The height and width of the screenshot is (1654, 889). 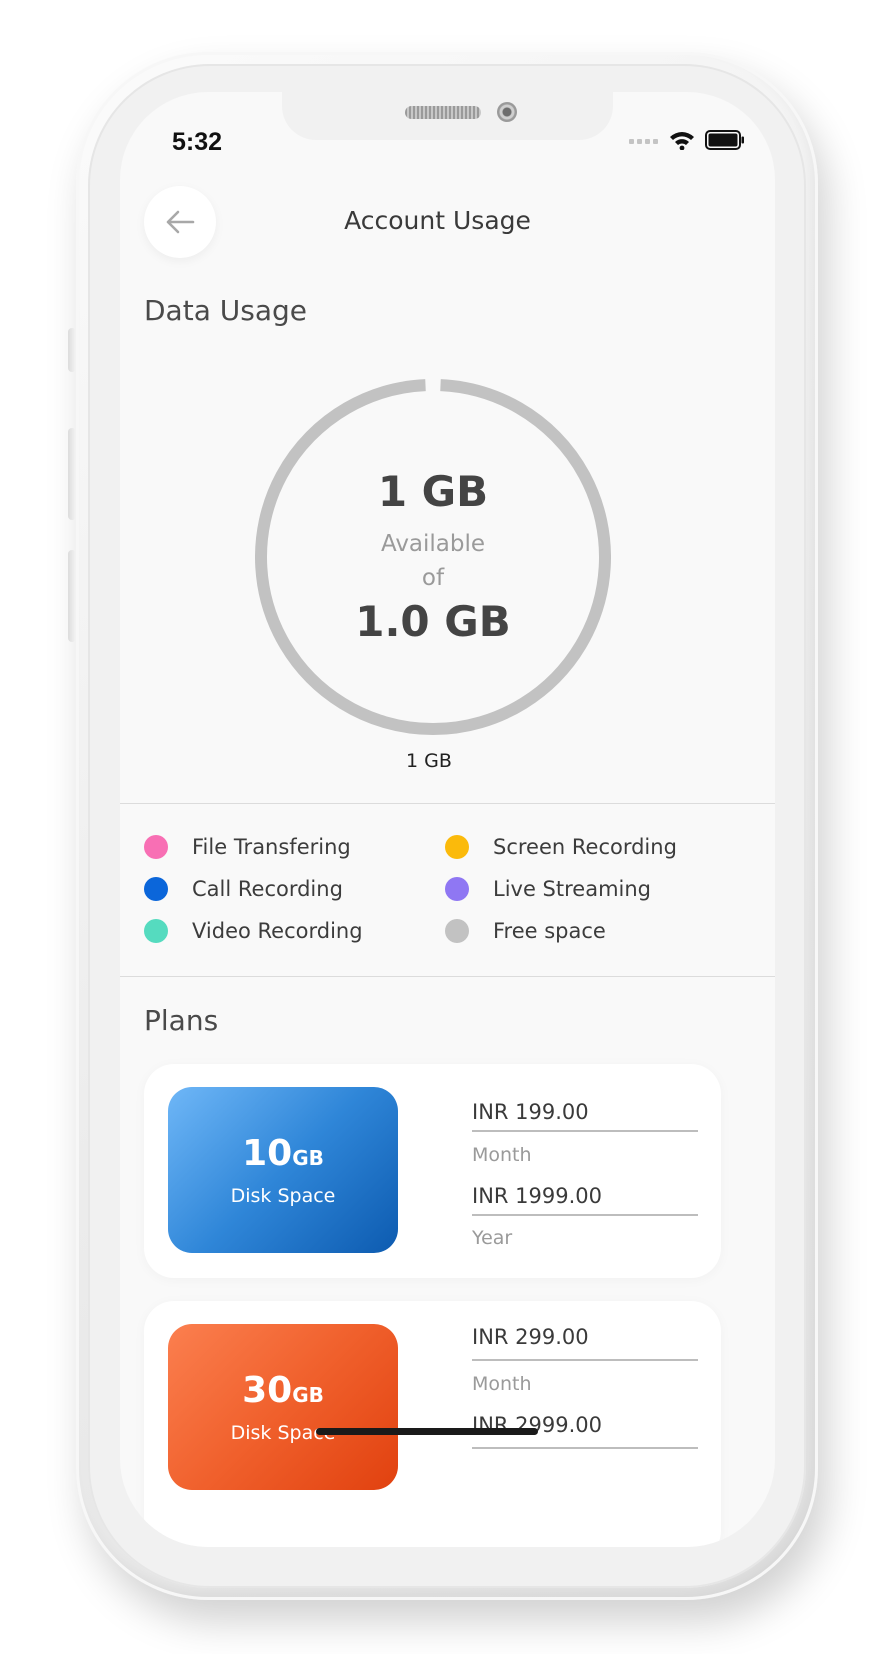 I want to click on mute-switch, so click(x=72, y=350).